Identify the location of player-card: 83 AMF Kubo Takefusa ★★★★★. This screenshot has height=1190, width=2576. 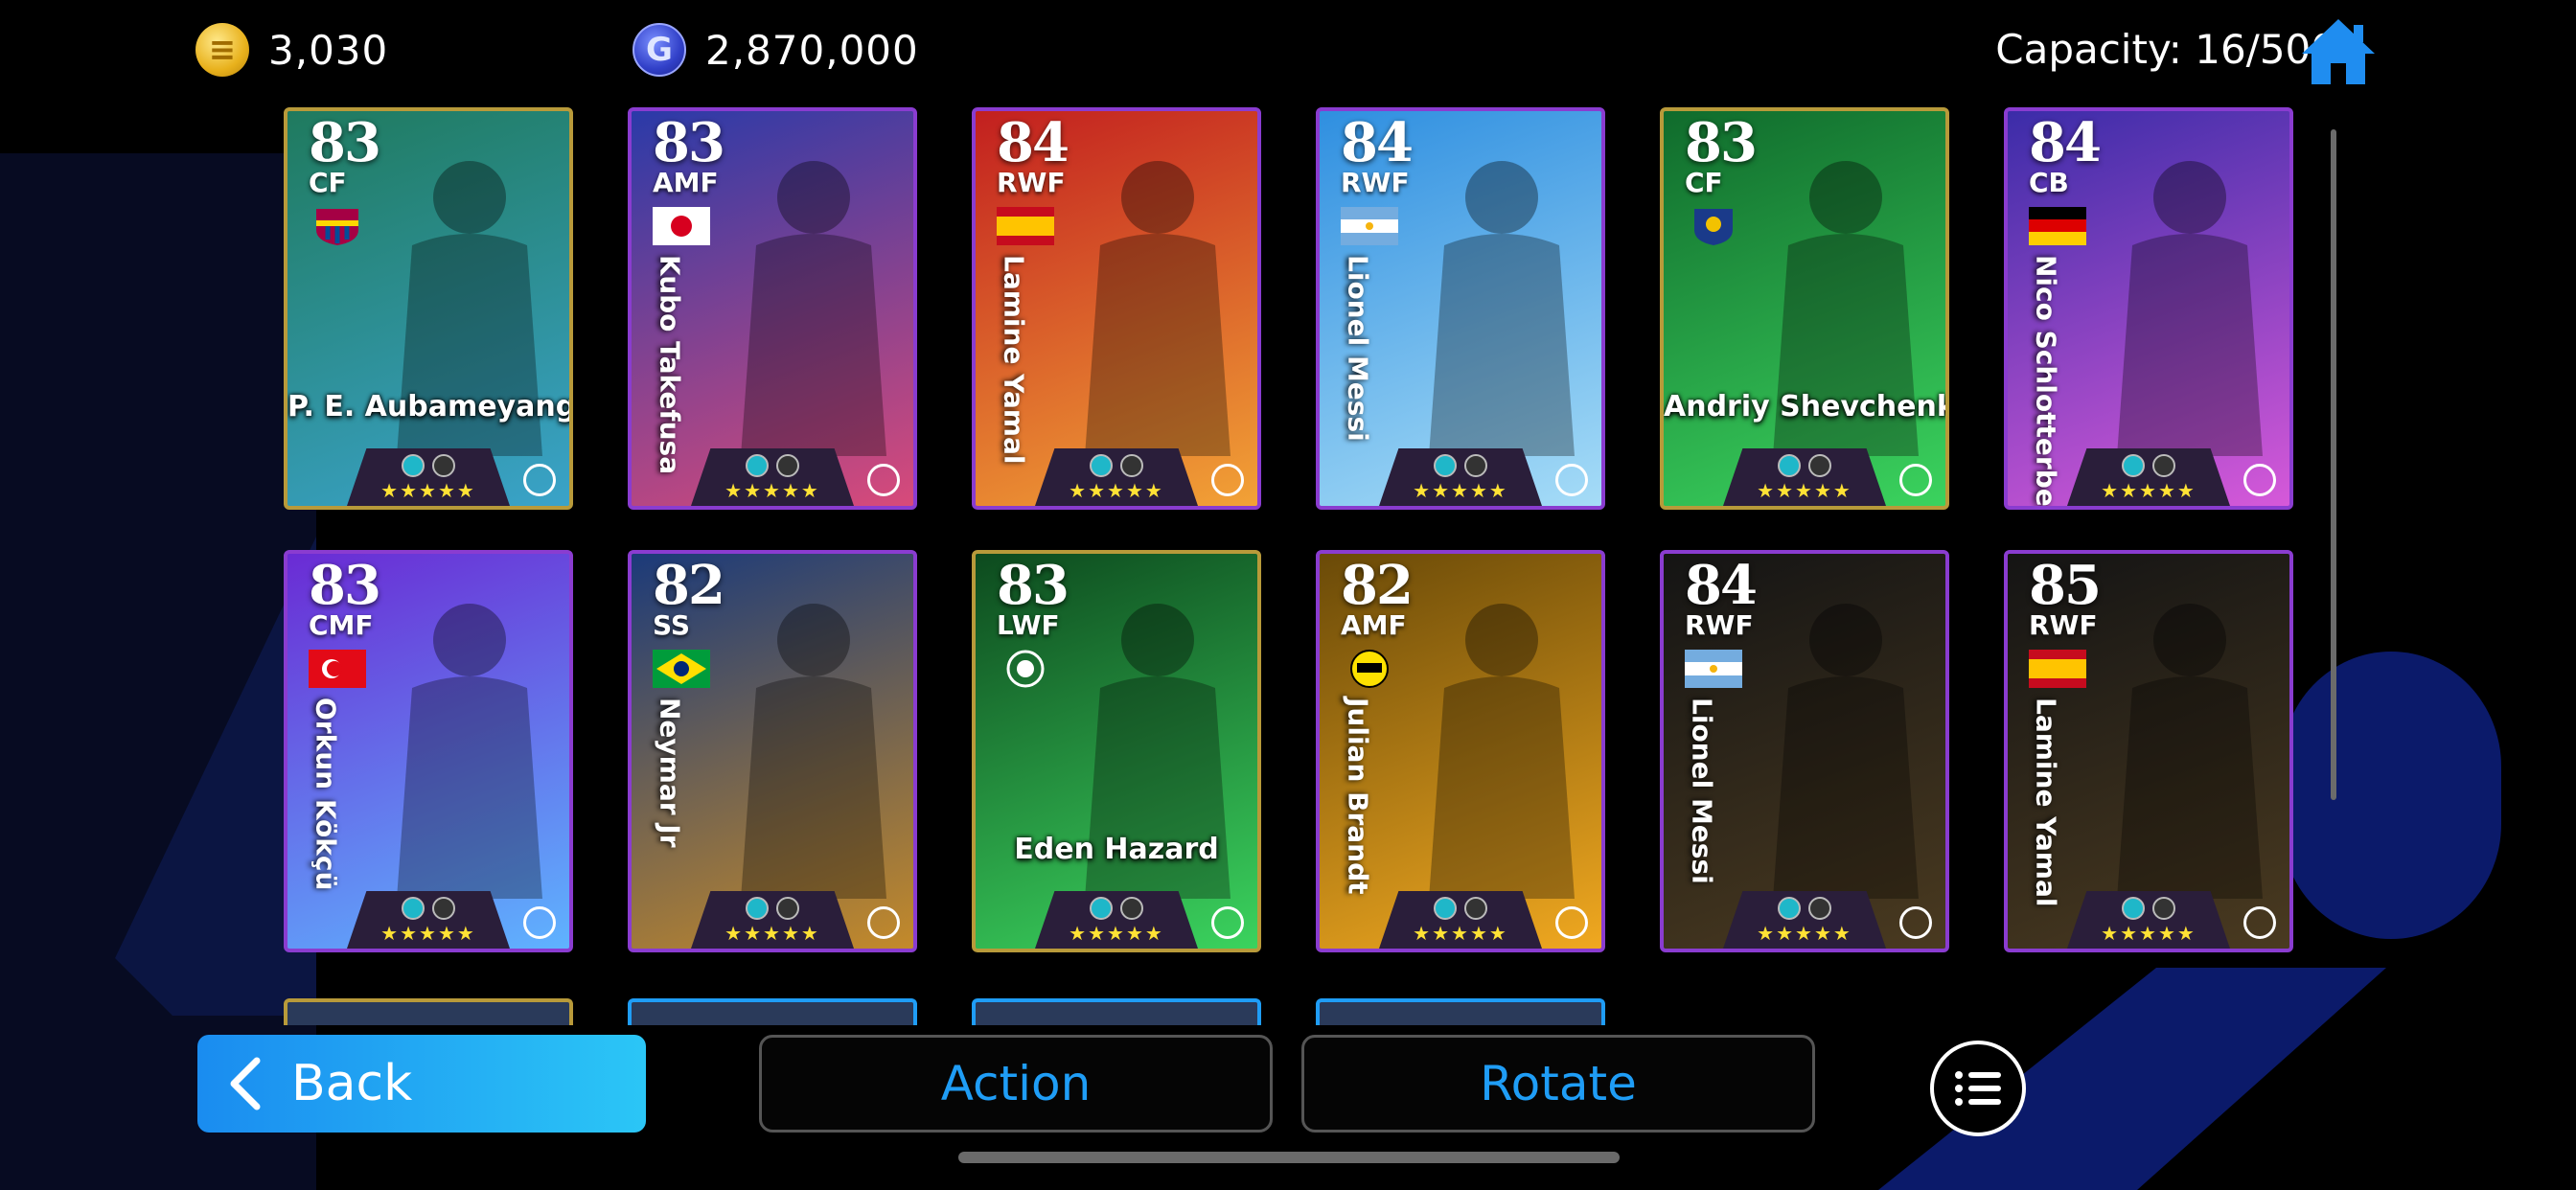
(772, 309).